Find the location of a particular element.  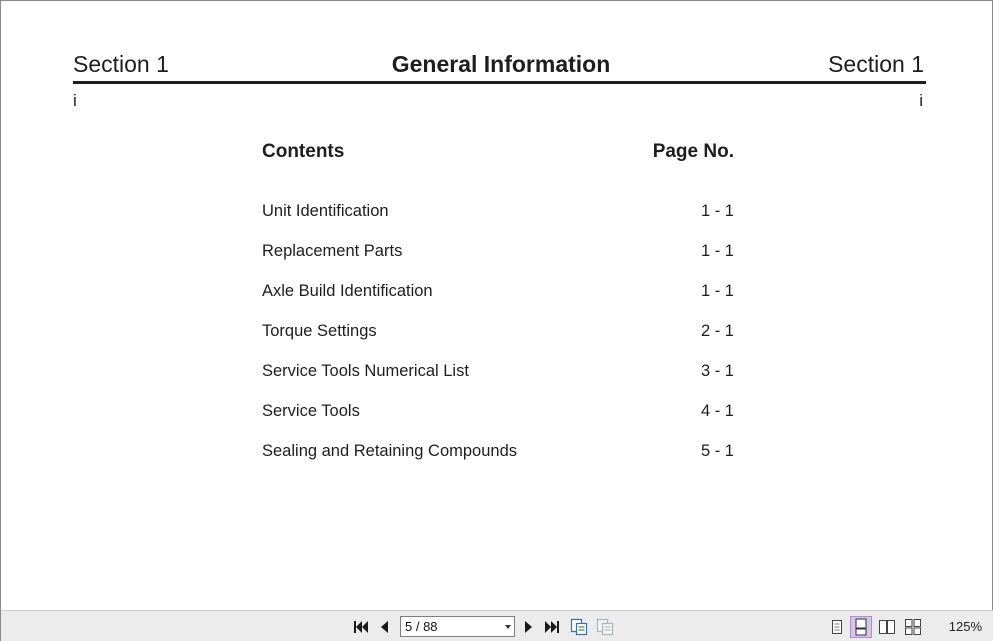

toc-page: 3 - 1 is located at coordinates (717, 371).